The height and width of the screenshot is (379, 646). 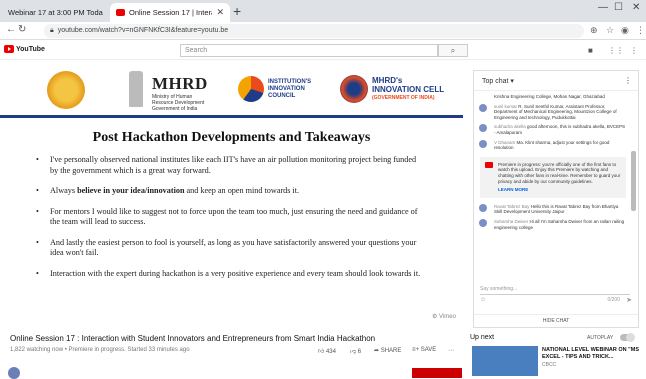 I want to click on share-icon: ➦, so click(x=377, y=351).